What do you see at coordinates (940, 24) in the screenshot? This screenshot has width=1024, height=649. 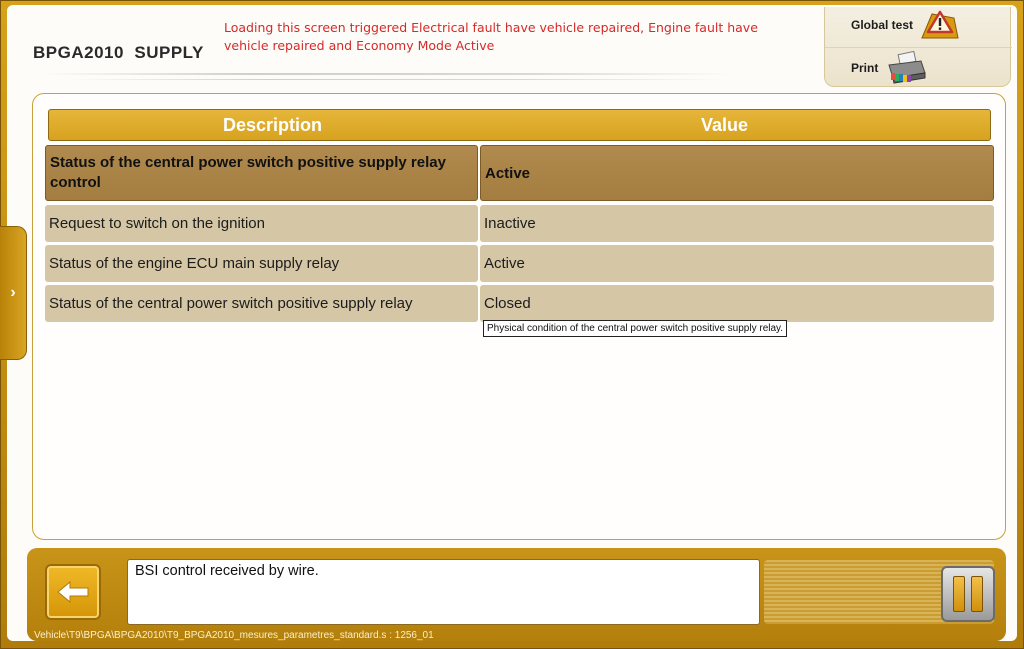 I see `warning-triangle-icon` at bounding box center [940, 24].